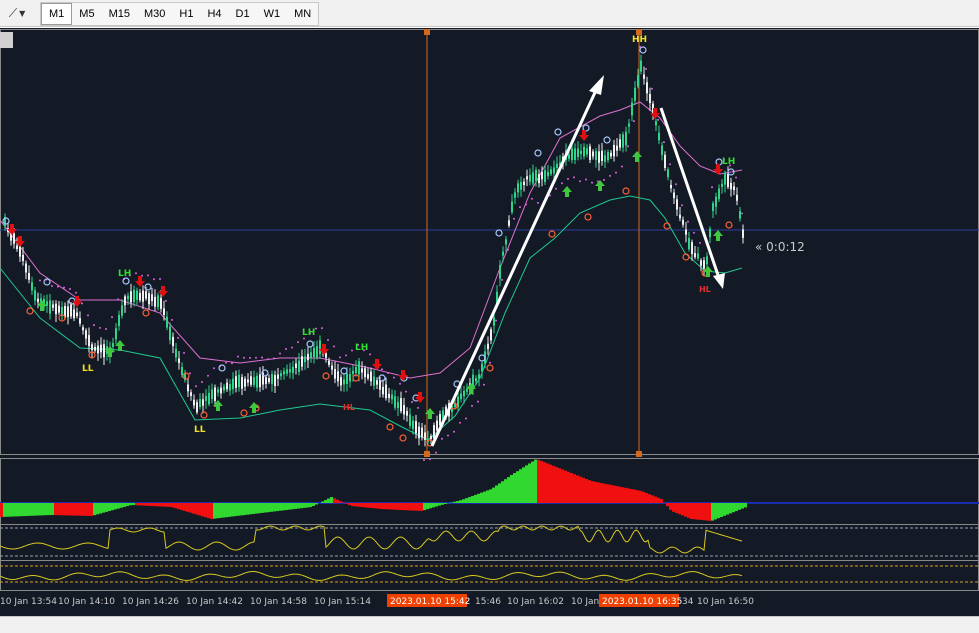 The height and width of the screenshot is (633, 979). I want to click on timeframe-bar: M1M5M15M30H1H4D1W1MN, so click(179, 14).